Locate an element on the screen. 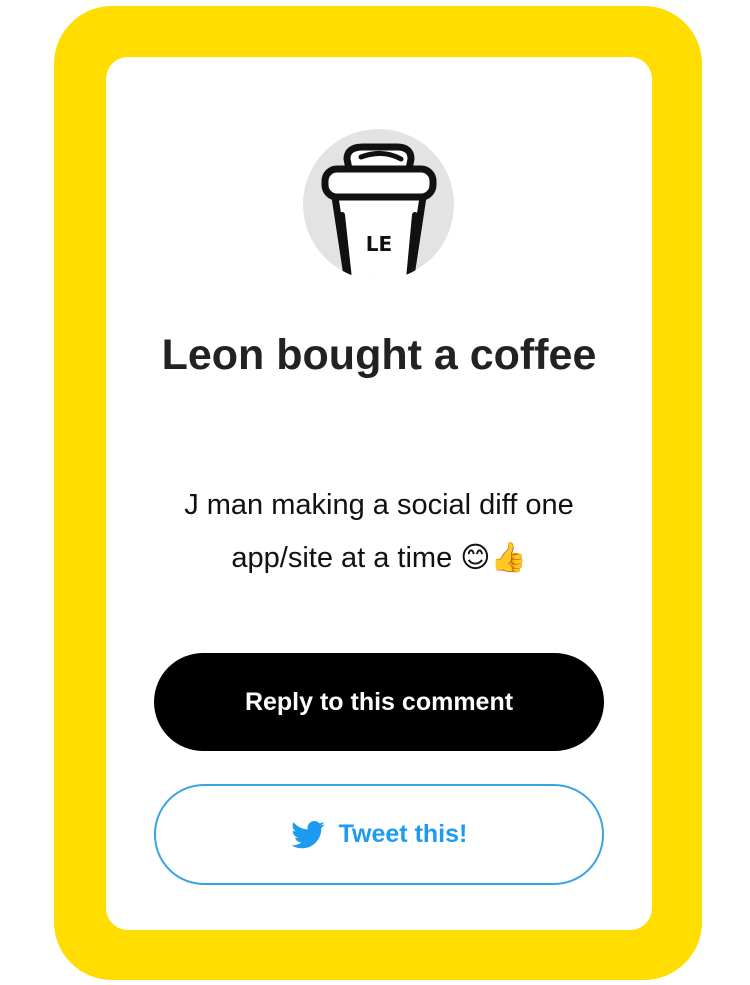 Image resolution: width=750 pixels, height=985 pixels. reply-button: Reply to this comment is located at coordinates (379, 702).